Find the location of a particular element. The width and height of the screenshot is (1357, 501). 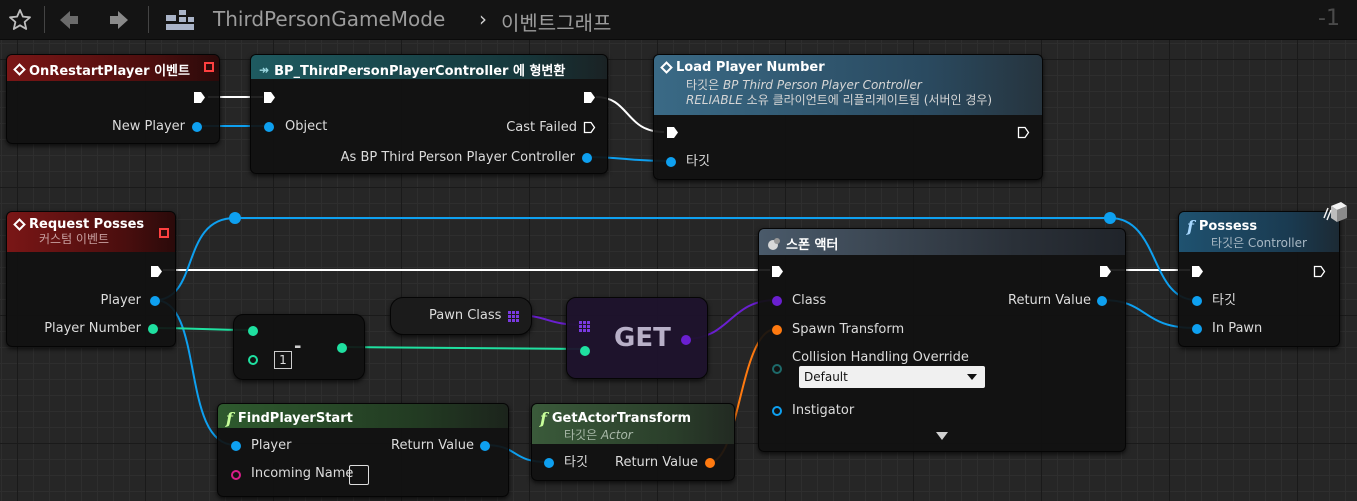

integer-subtract-node: 1 - is located at coordinates (299, 347).